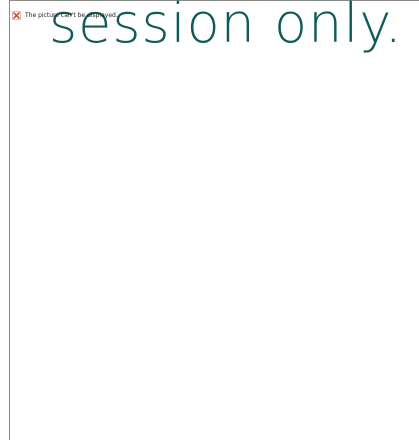 The height and width of the screenshot is (440, 419). I want to click on broken-image-icon, so click(16, 15).